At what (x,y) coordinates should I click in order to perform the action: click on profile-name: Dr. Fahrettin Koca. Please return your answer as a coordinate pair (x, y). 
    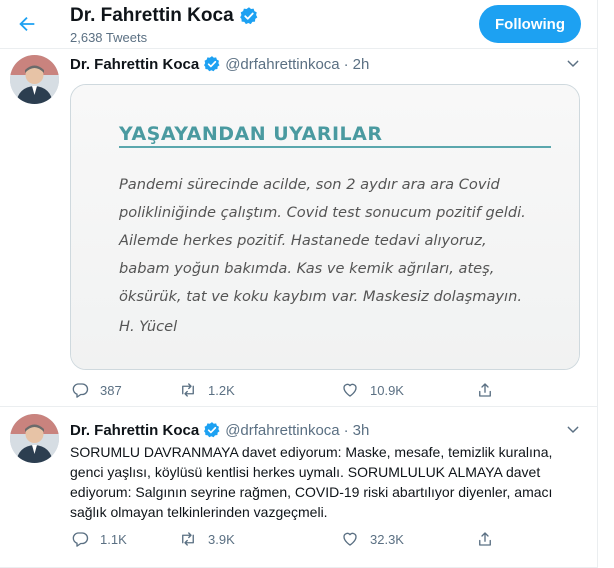
    Looking at the image, I should click on (152, 15).